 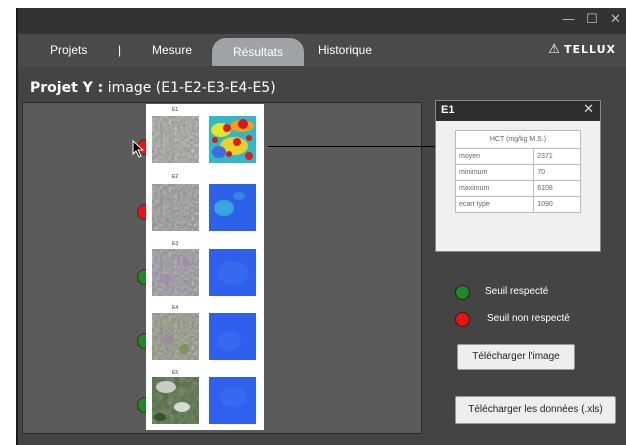 I want to click on sample-label-e2: E2, so click(x=175, y=177).